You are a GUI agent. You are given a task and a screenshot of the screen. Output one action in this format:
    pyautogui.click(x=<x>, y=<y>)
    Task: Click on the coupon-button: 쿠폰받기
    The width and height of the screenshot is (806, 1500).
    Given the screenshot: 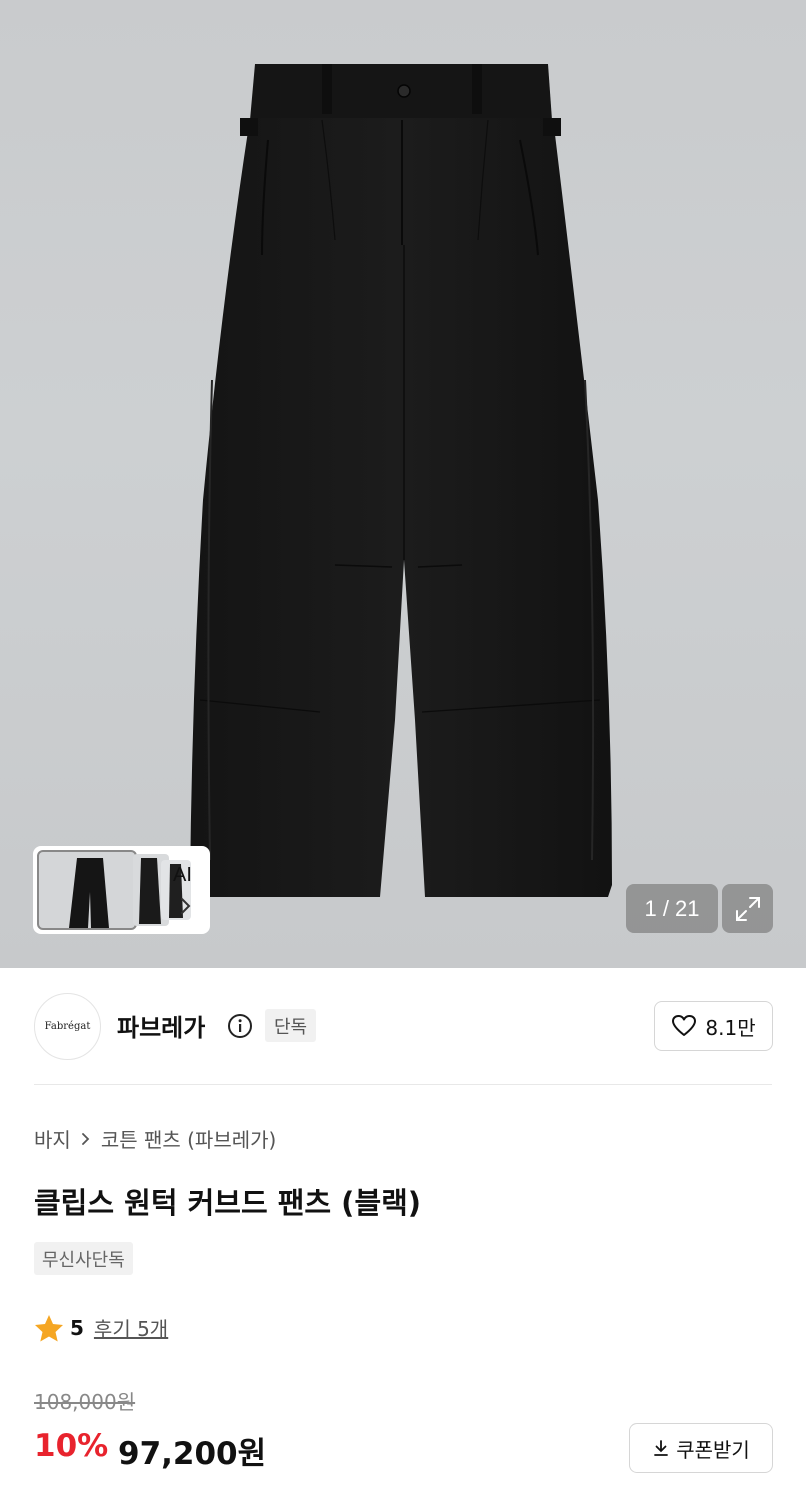 What is the action you would take?
    pyautogui.click(x=701, y=1448)
    